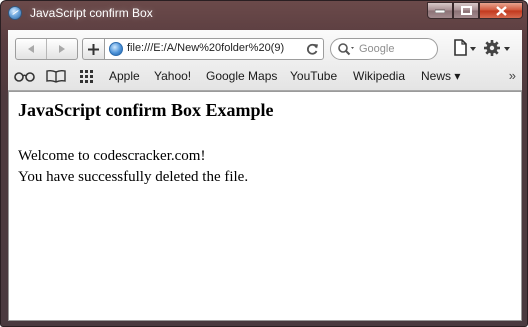 Image resolution: width=528 pixels, height=327 pixels. What do you see at coordinates (498, 48) in the screenshot?
I see `gear-icon` at bounding box center [498, 48].